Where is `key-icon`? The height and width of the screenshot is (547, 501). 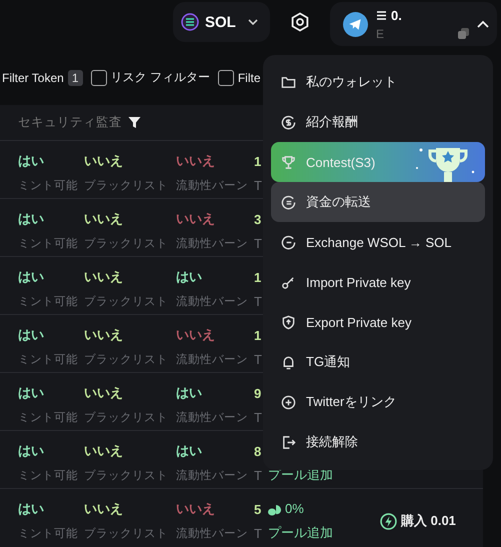
key-icon is located at coordinates (288, 282).